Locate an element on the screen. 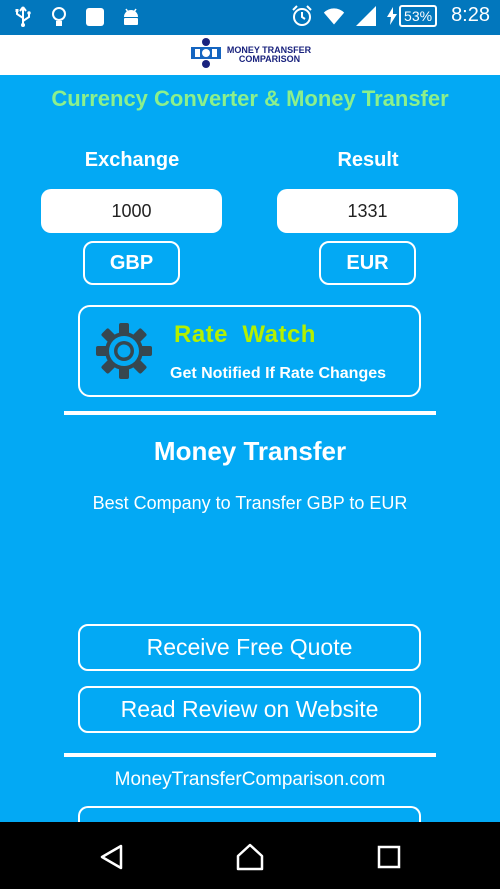 The image size is (500, 889). status-time: 8:28 is located at coordinates (470, 15).